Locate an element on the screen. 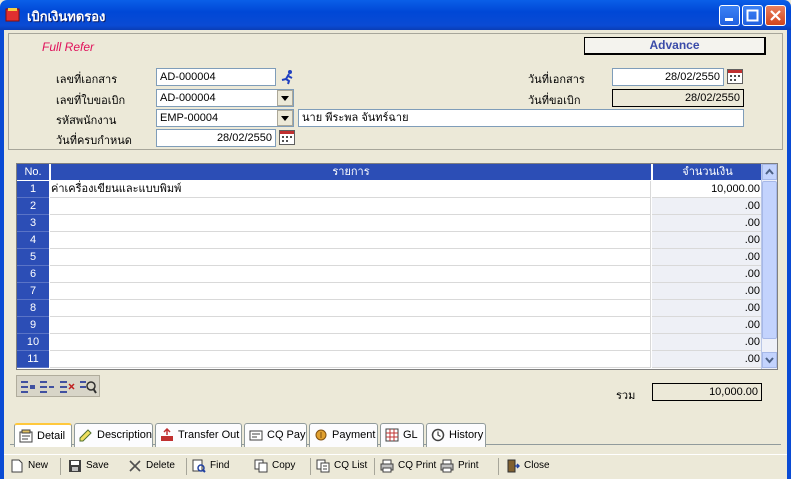  grid-tools is located at coordinates (58, 386).